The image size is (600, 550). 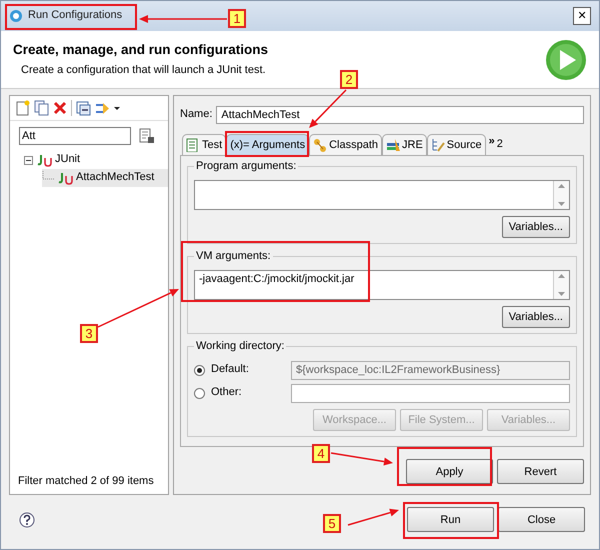 What do you see at coordinates (246, 167) in the screenshot?
I see `program-arguments-label: Program arguments:` at bounding box center [246, 167].